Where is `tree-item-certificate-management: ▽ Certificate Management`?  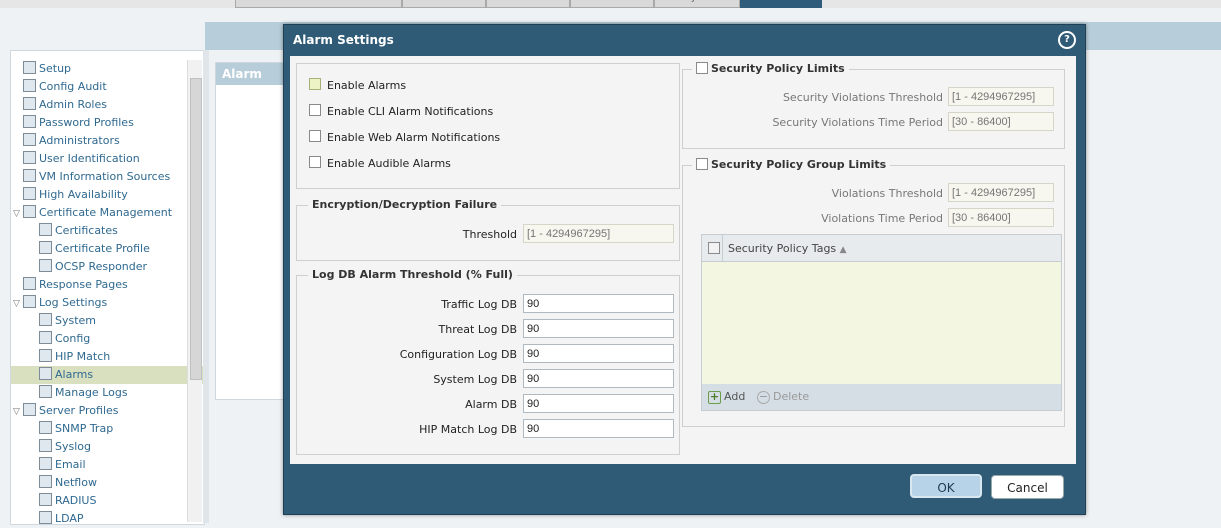 tree-item-certificate-management: ▽ Certificate Management is located at coordinates (98, 213).